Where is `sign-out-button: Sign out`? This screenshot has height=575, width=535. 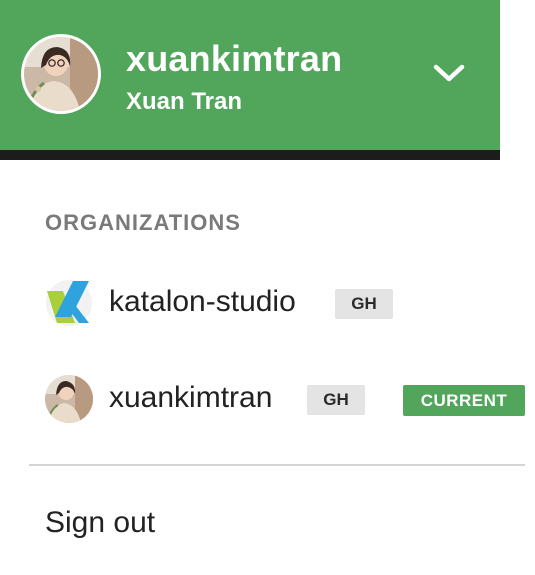
sign-out-button: Sign out is located at coordinates (100, 523).